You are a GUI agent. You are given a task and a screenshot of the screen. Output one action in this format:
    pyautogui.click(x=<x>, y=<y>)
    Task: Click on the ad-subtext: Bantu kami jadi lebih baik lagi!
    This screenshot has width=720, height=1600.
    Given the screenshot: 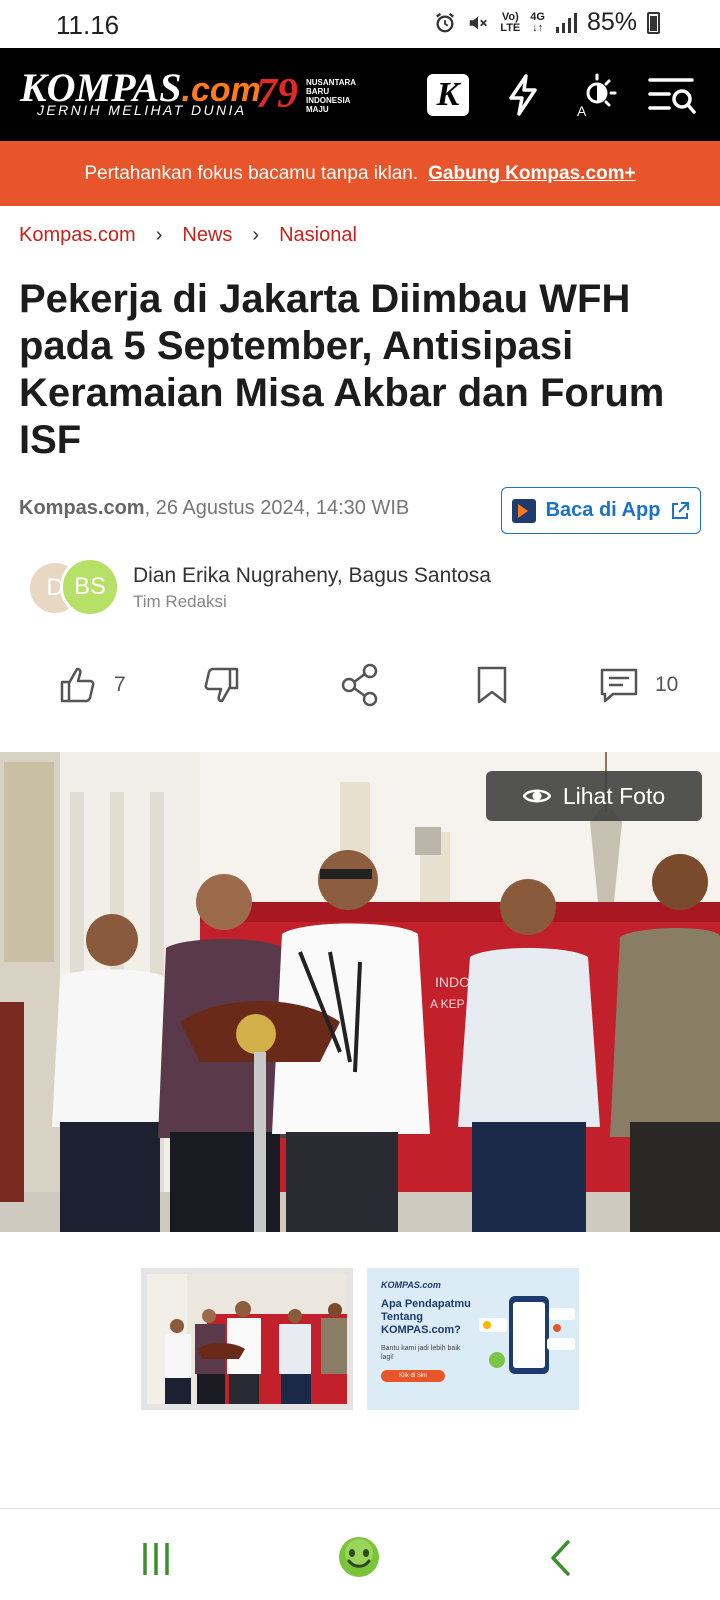 What is the action you would take?
    pyautogui.click(x=421, y=1353)
    